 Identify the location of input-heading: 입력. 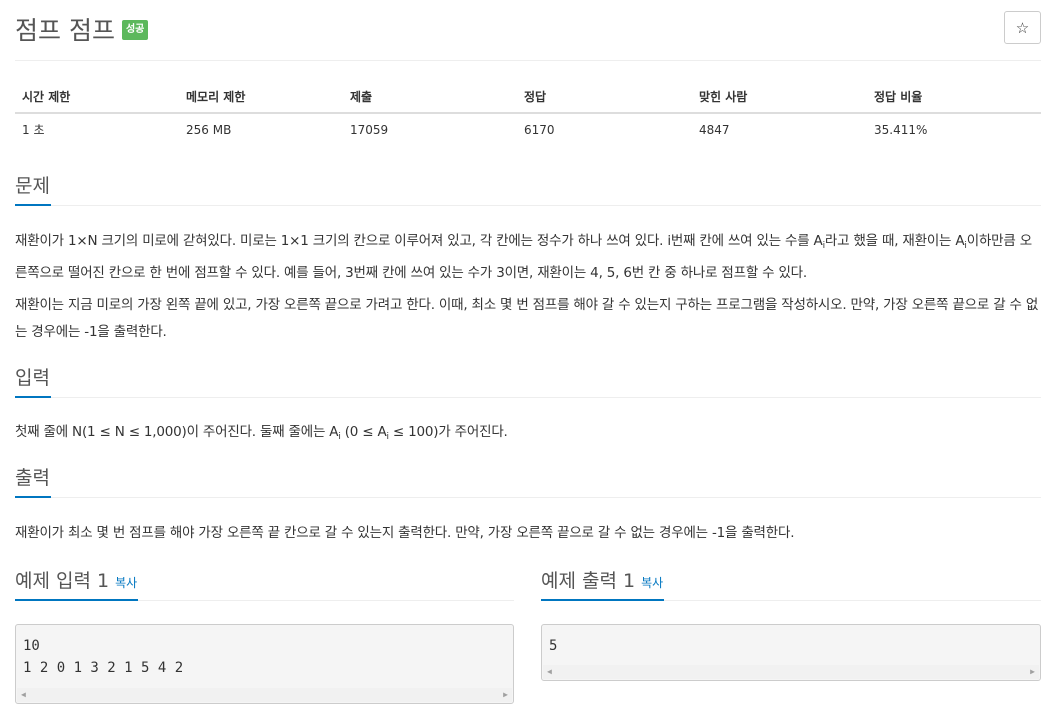
(33, 381).